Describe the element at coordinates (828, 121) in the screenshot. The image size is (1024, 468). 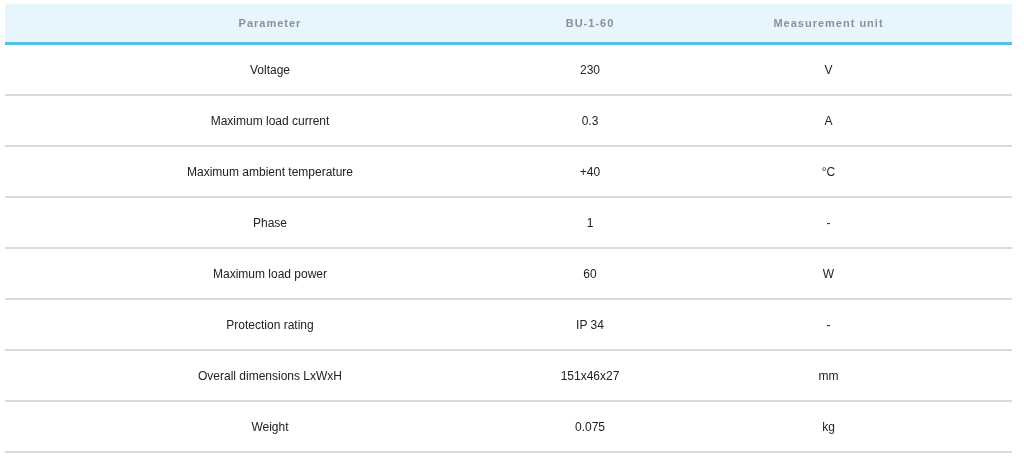
I see `table-cell: A` at that location.